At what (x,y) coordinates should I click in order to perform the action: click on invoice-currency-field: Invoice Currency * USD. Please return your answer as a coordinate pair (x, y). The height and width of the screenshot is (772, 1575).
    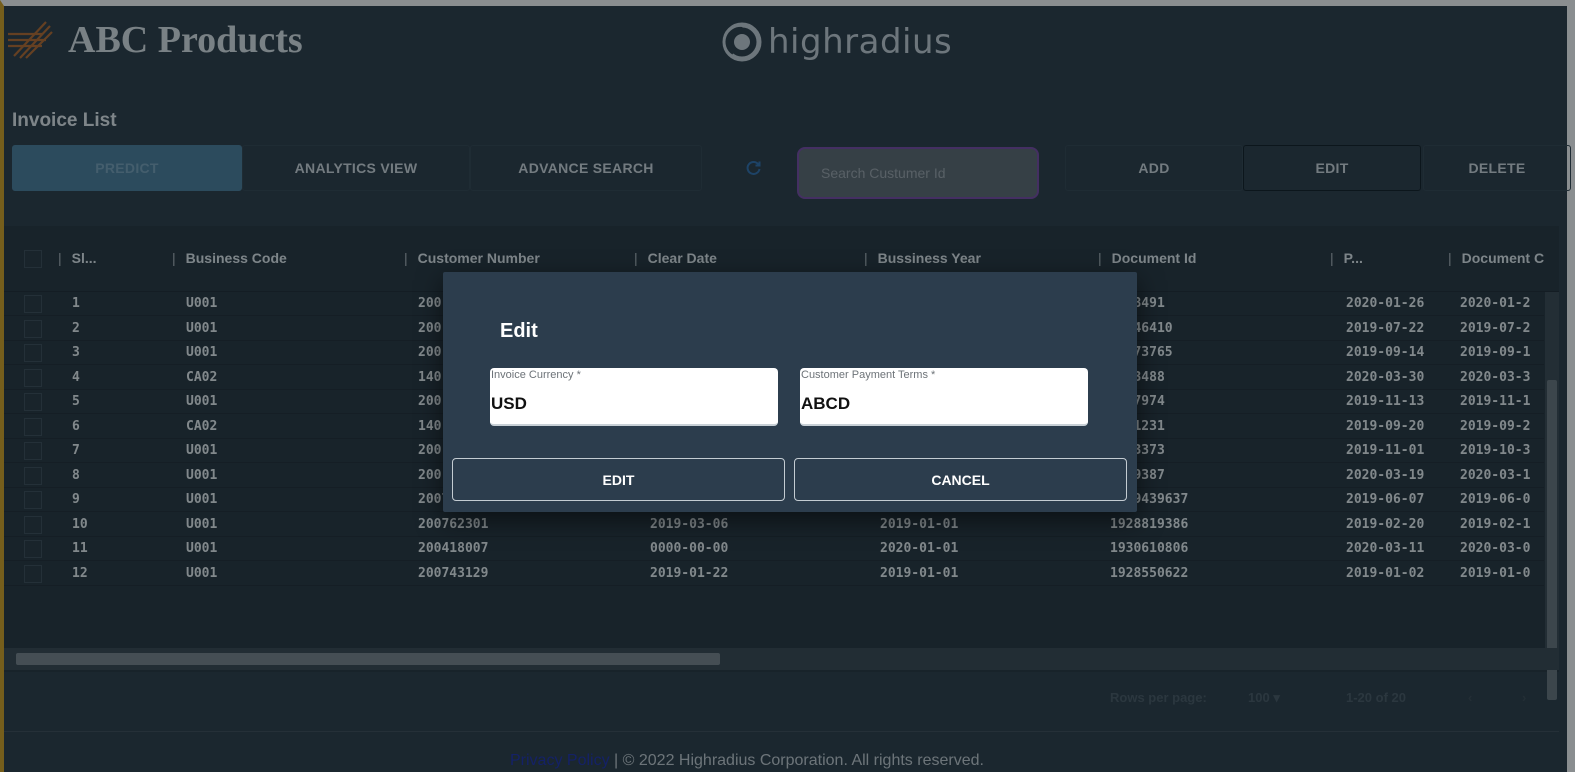
    Looking at the image, I should click on (634, 397).